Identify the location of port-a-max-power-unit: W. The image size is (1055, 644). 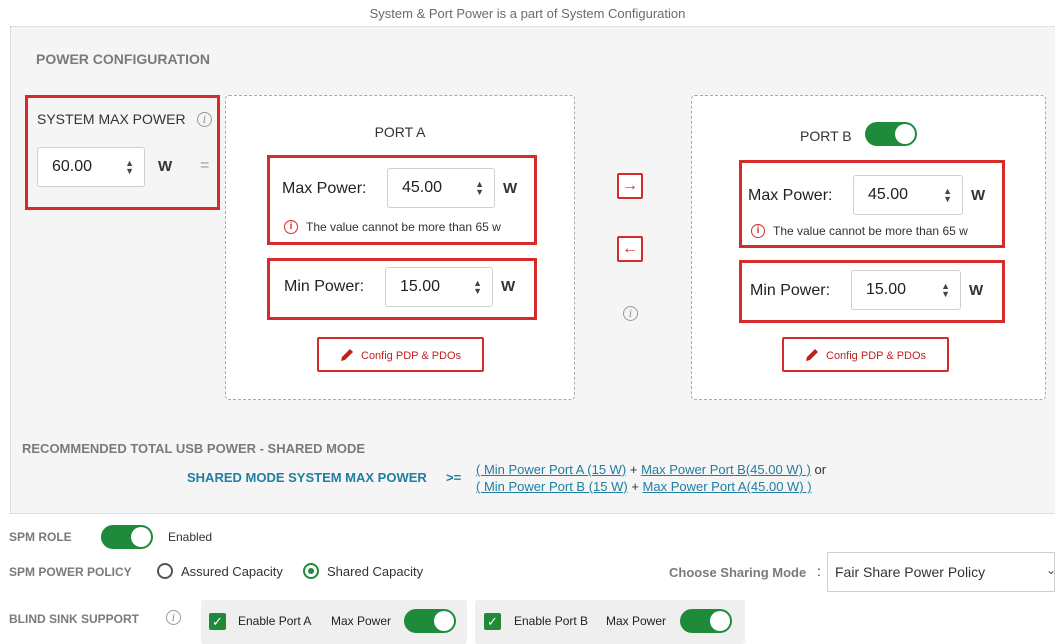
(510, 188).